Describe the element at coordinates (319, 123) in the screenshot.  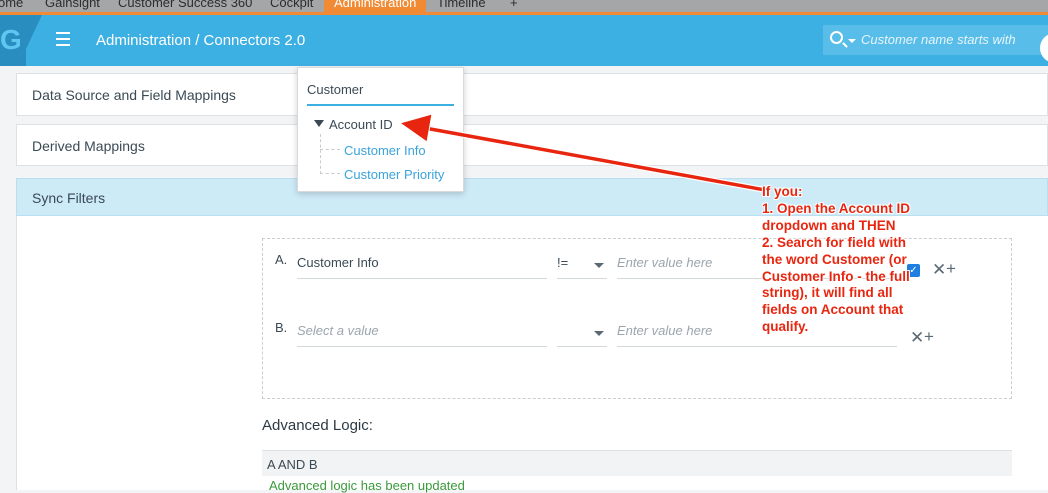
I see `expand-triangle-icon` at that location.